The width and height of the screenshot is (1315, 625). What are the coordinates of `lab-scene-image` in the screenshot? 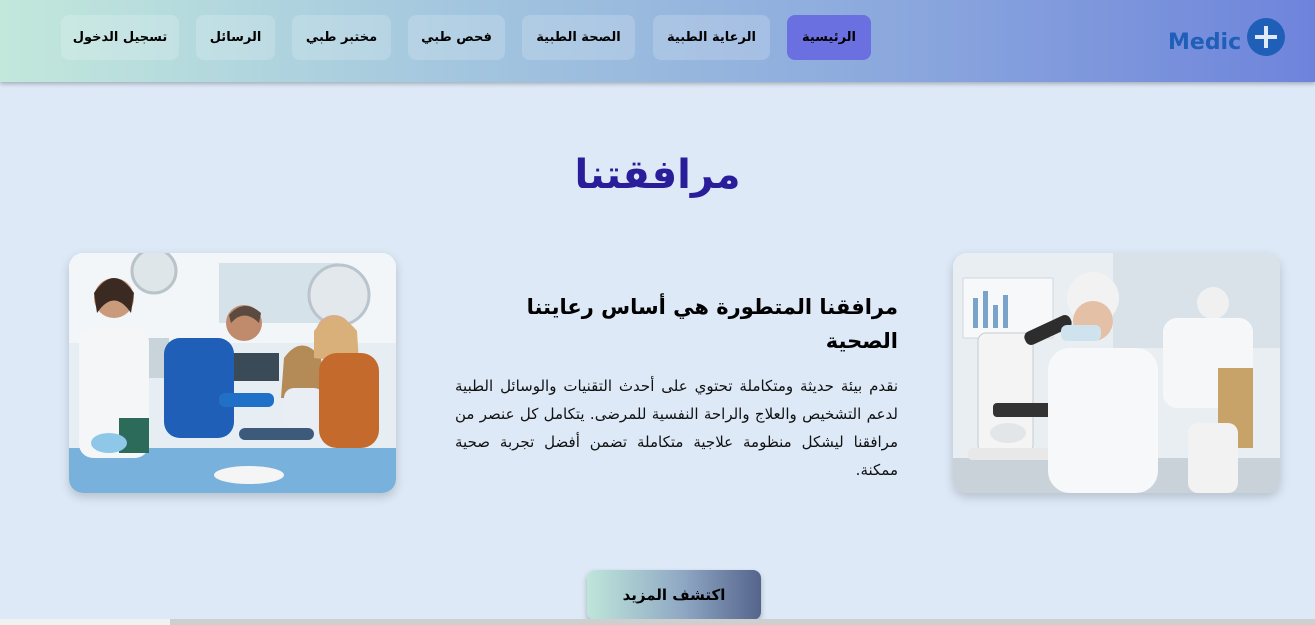 It's located at (1116, 373).